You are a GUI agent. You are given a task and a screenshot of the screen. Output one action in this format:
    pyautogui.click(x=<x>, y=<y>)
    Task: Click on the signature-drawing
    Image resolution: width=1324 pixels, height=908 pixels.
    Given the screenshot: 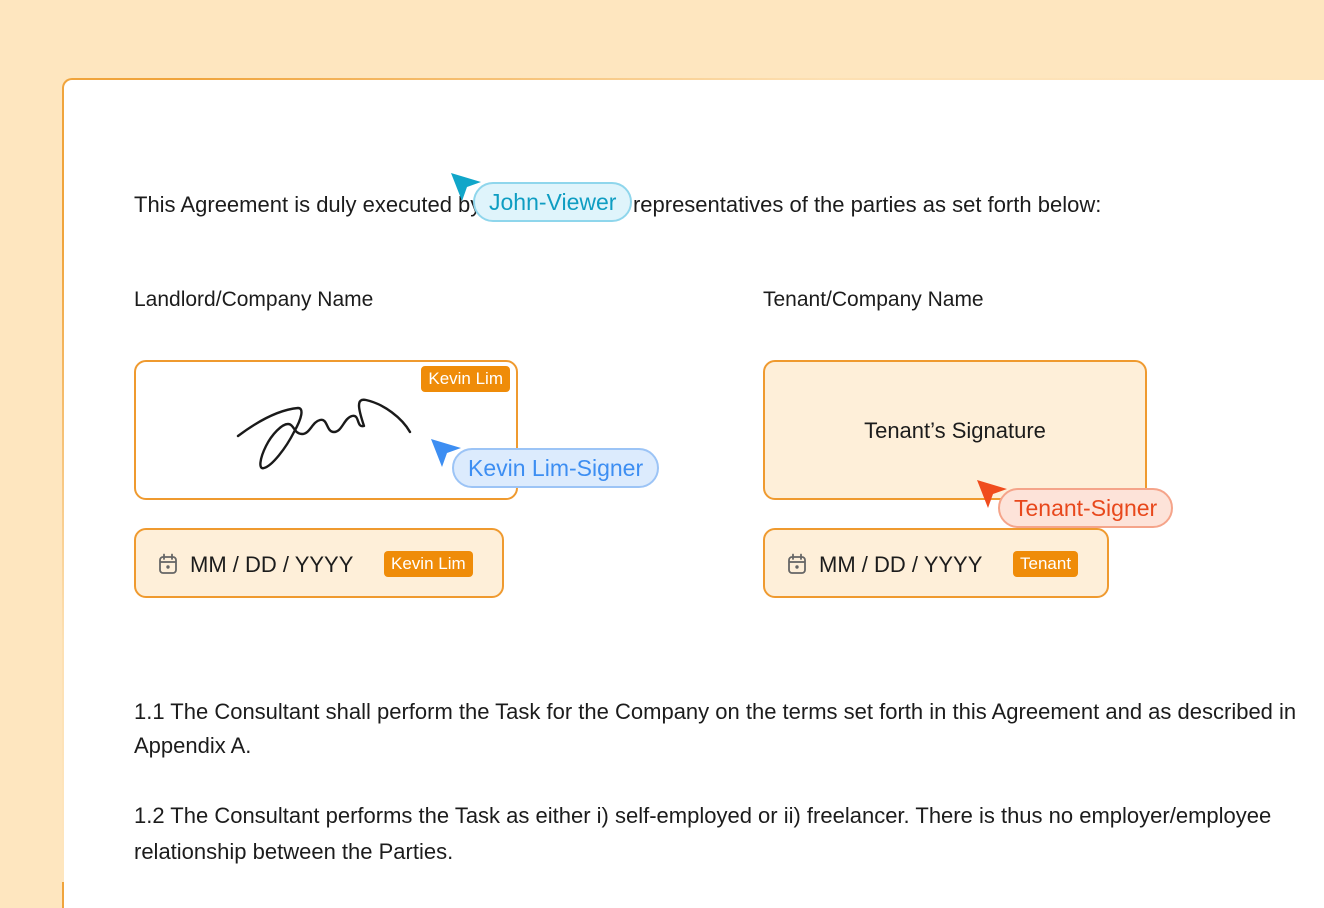 What is the action you would take?
    pyautogui.click(x=324, y=434)
    